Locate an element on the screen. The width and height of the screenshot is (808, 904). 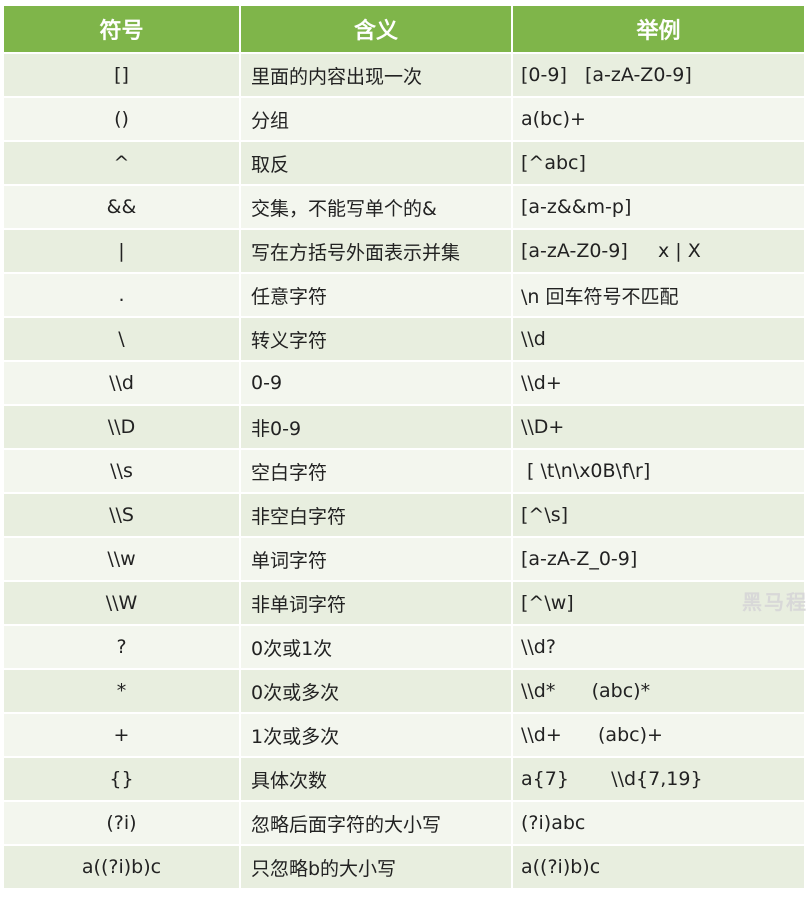
cell-example: (?i)abc is located at coordinates (658, 822).